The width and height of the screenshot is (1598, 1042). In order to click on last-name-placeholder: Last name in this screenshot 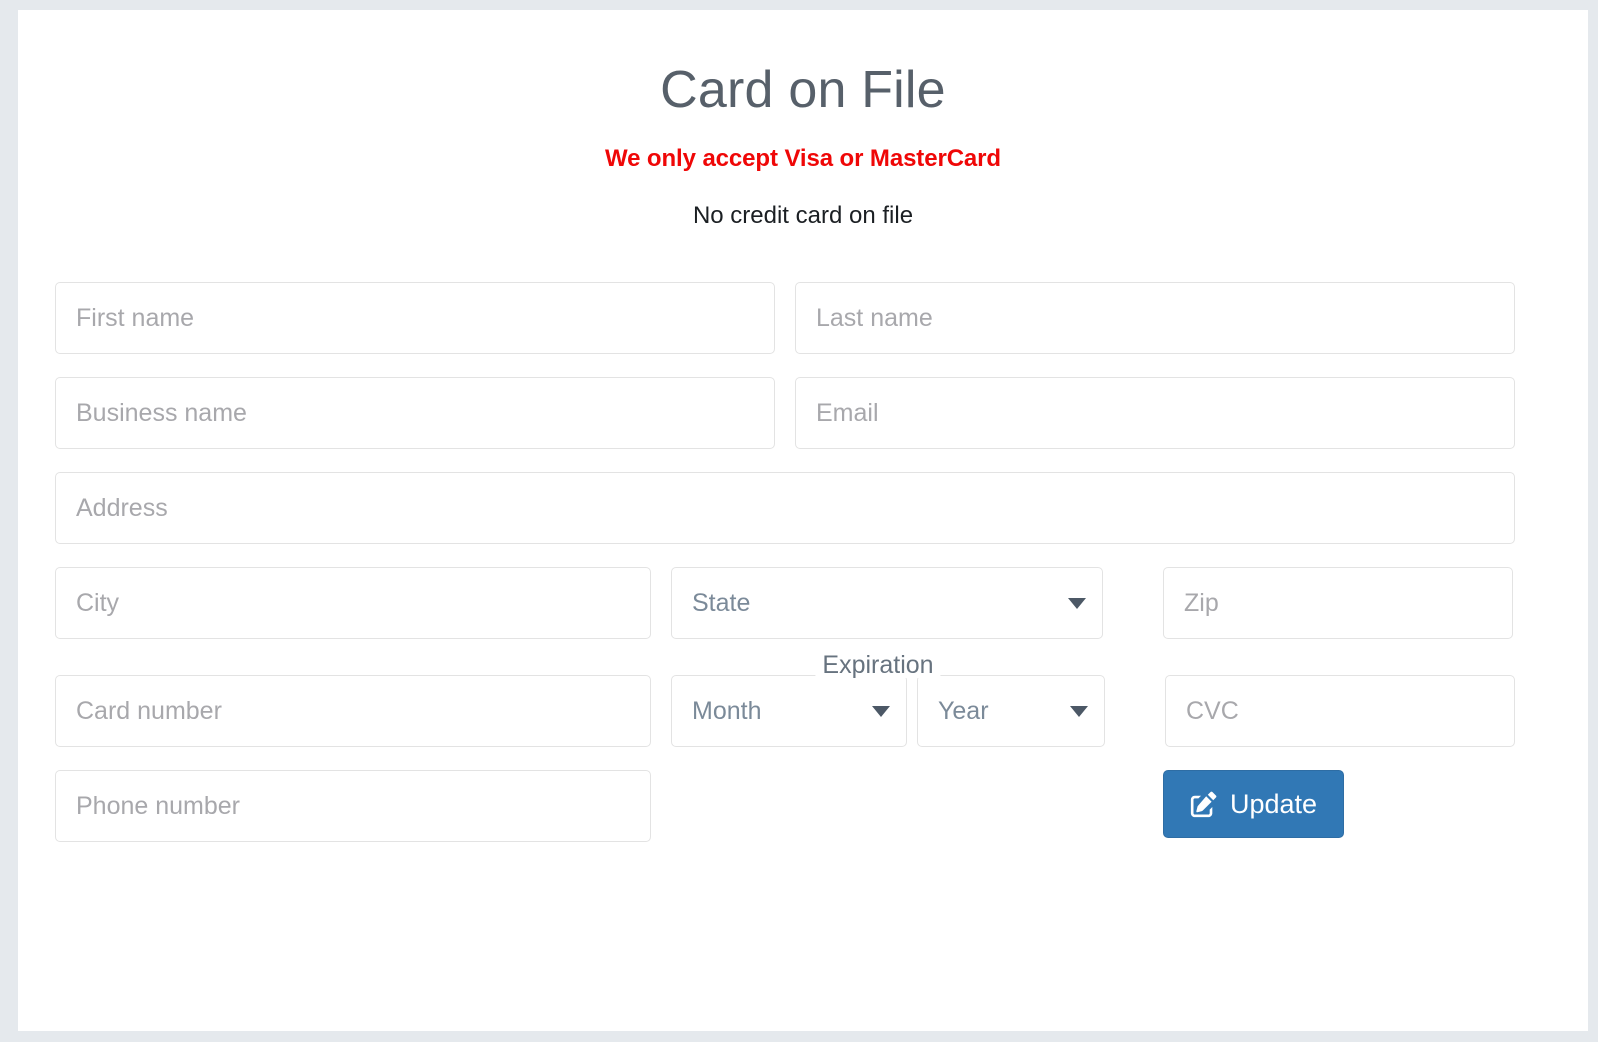, I will do `click(874, 317)`.